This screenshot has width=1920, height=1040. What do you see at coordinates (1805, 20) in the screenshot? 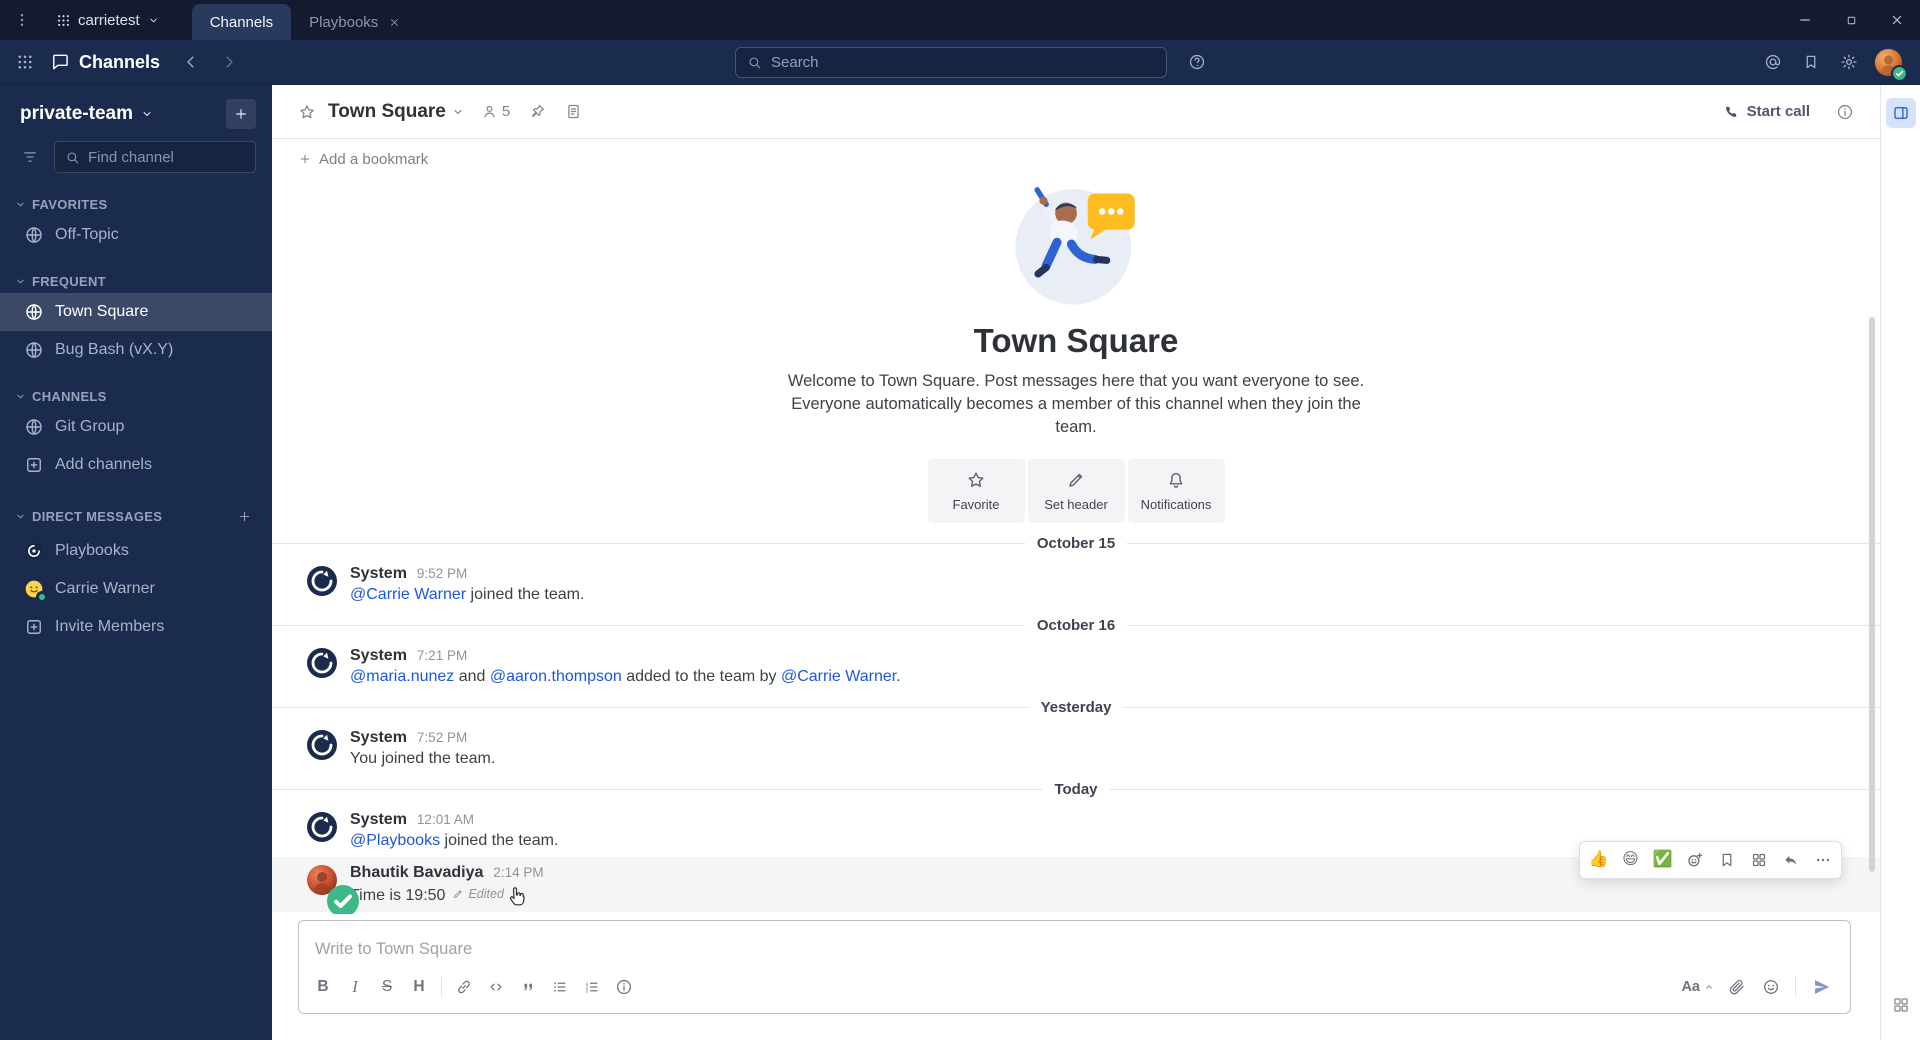
I see `window-minimize-button` at bounding box center [1805, 20].